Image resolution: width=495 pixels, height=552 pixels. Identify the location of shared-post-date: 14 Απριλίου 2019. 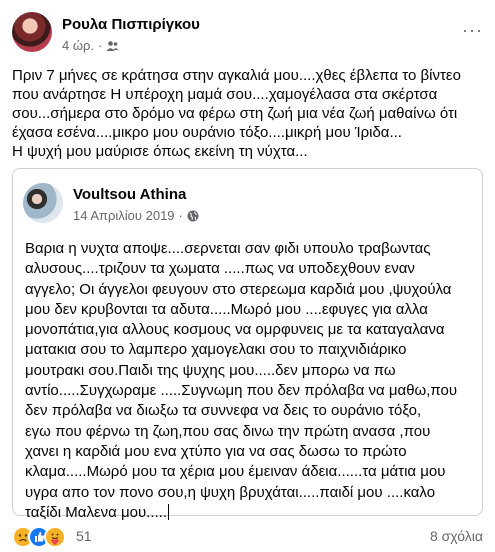
(124, 215).